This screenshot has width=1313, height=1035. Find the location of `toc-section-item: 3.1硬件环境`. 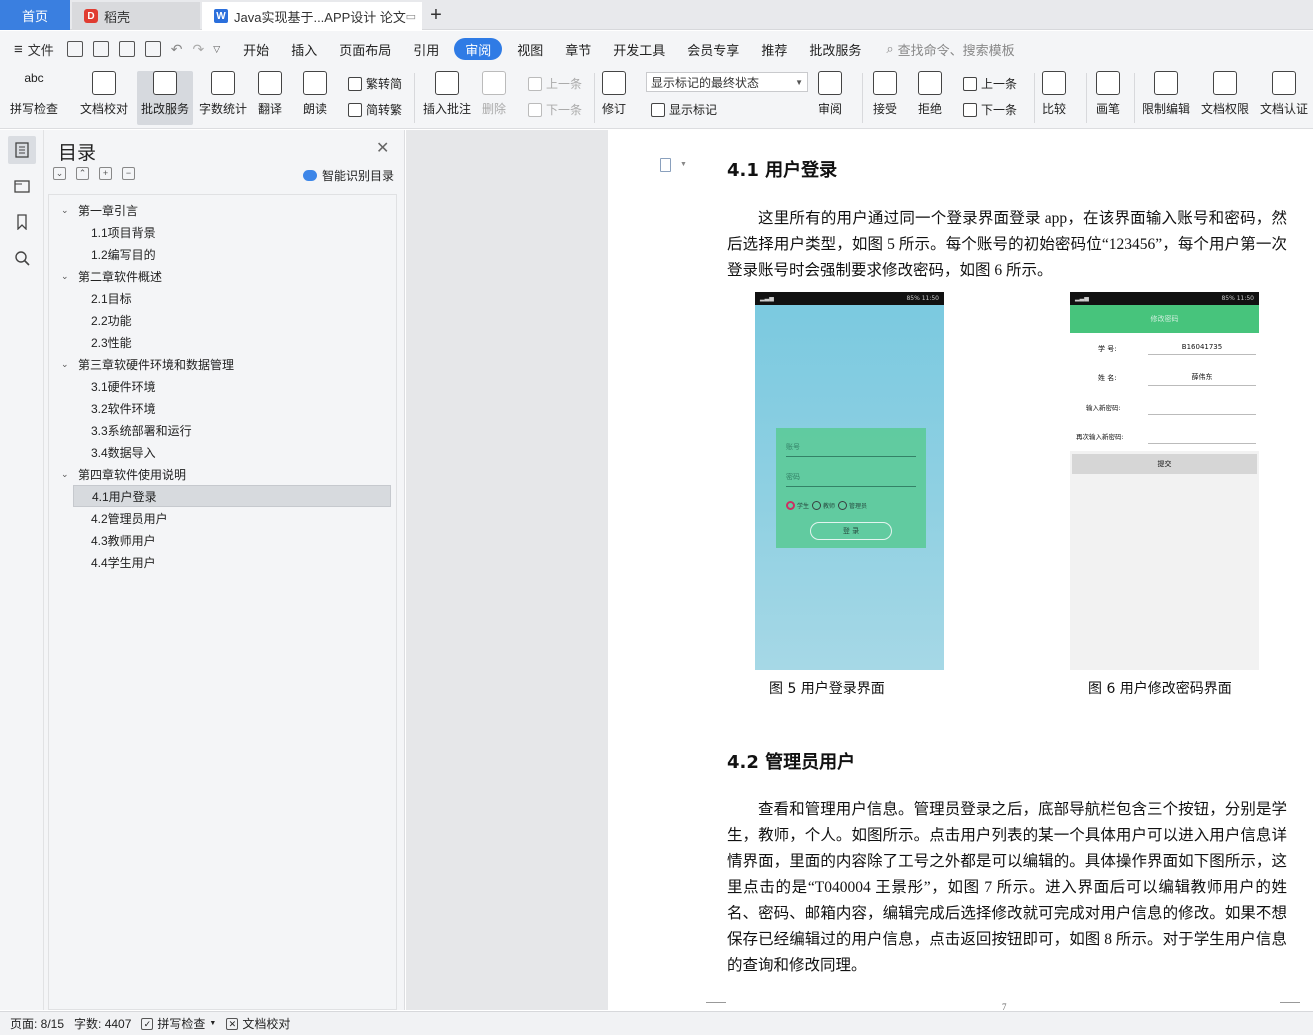

toc-section-item: 3.1硬件环境 is located at coordinates (222, 386).